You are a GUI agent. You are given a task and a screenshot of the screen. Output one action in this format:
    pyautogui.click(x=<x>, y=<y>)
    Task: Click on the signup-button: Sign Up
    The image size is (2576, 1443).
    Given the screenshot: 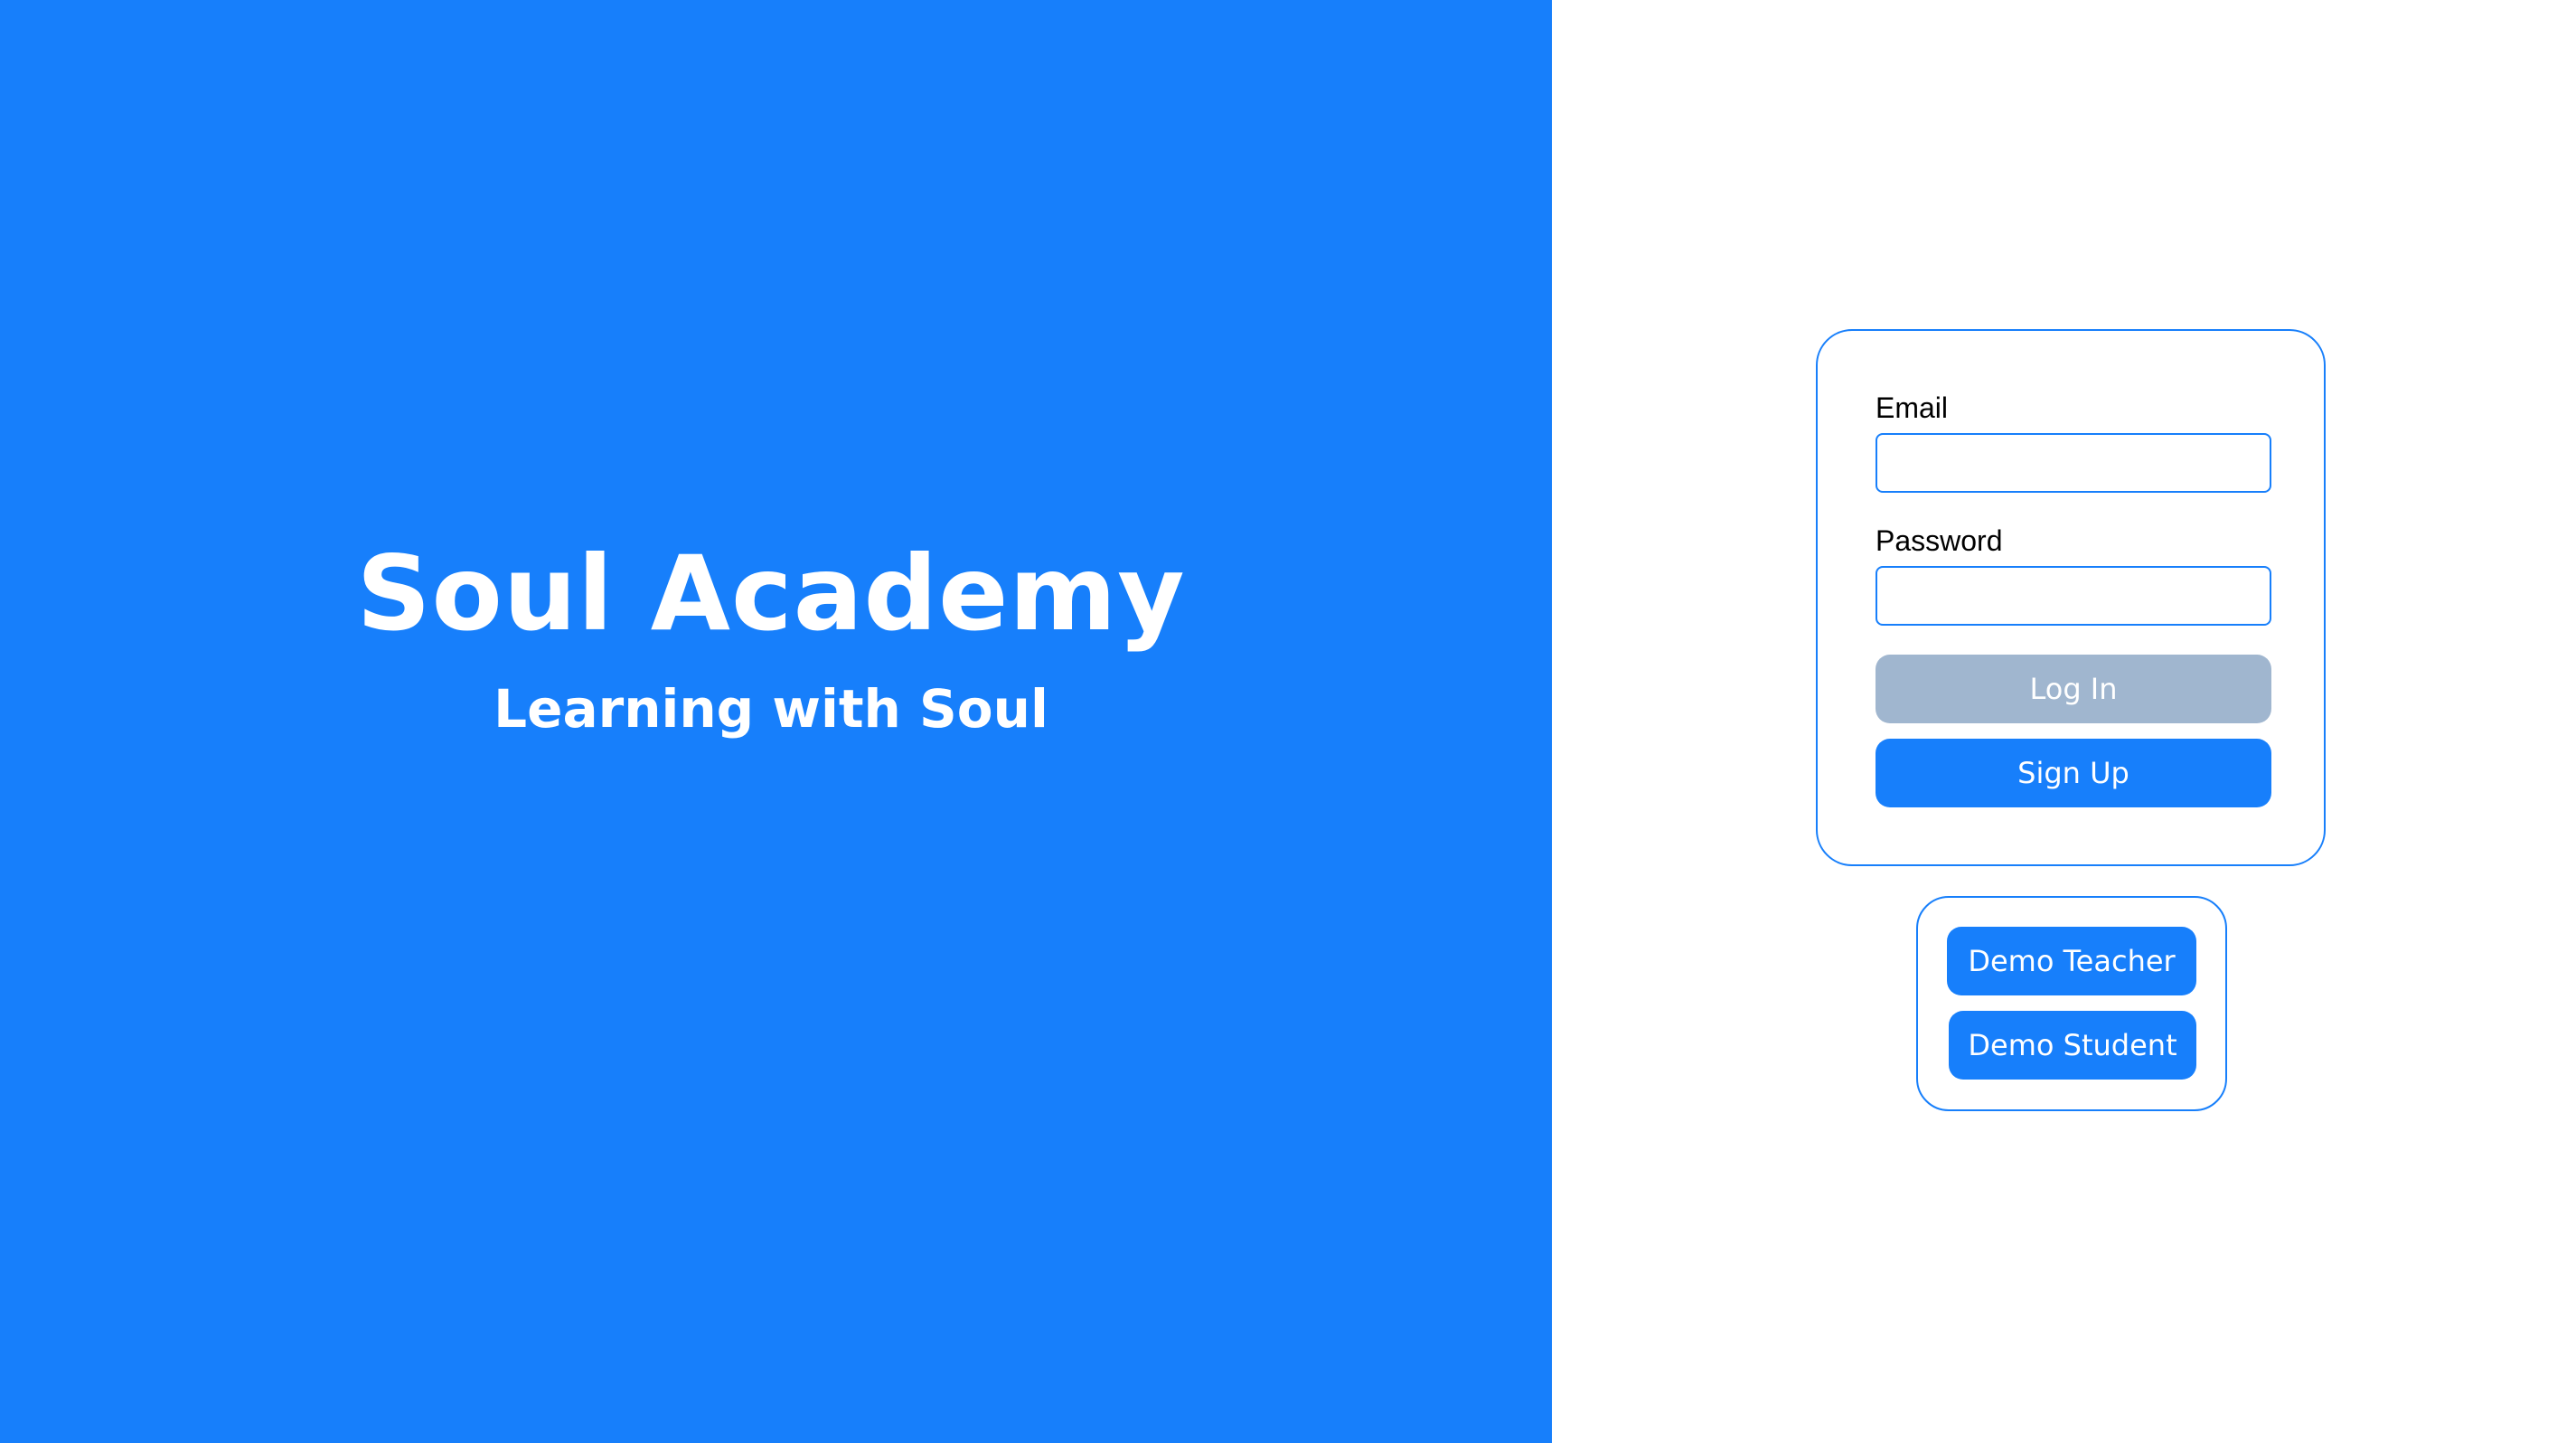 What is the action you would take?
    pyautogui.click(x=2073, y=773)
    